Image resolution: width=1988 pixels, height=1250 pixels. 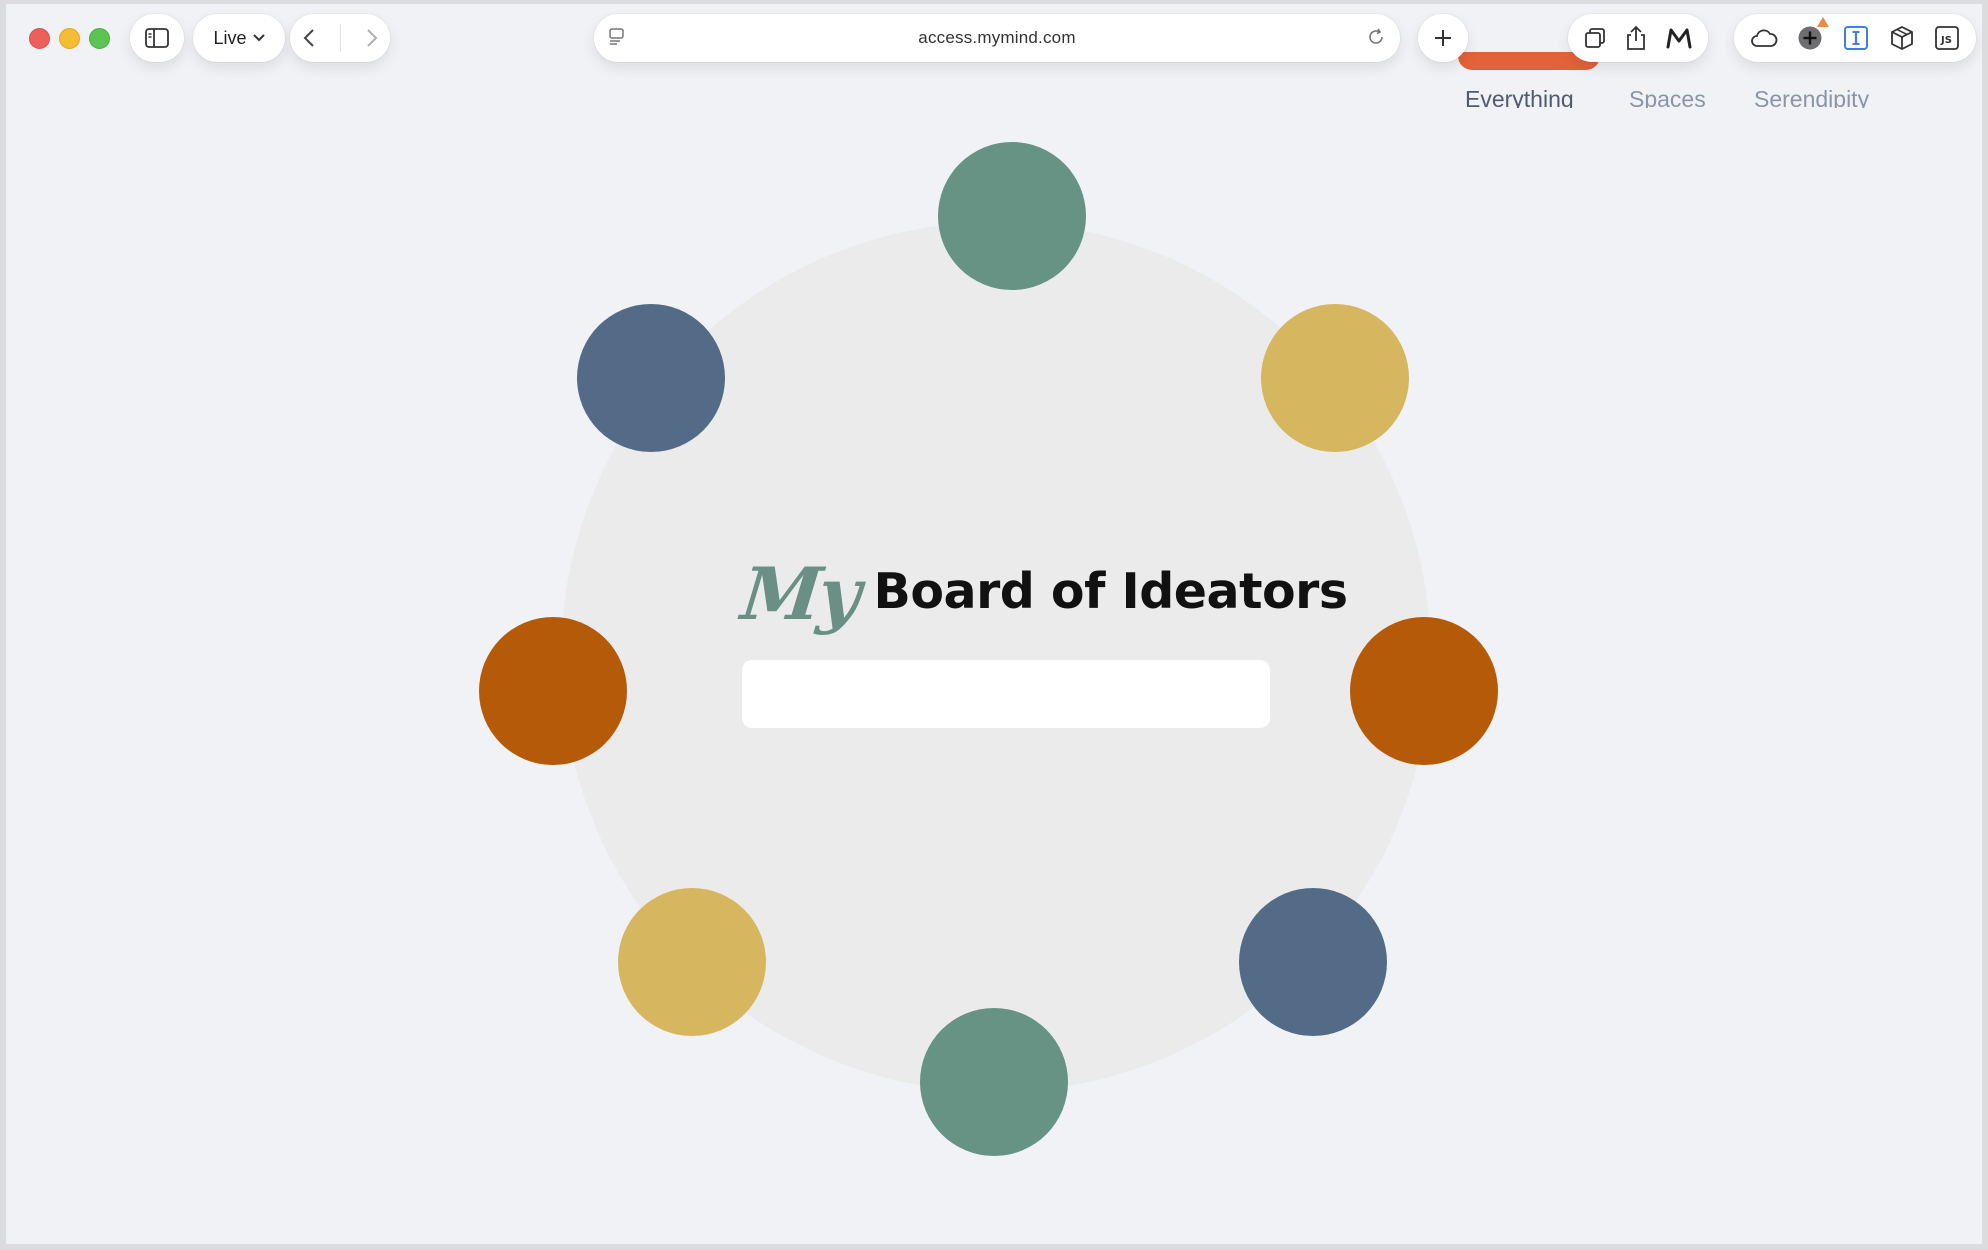 I want to click on address-bar: access.mymind.com, so click(x=997, y=38).